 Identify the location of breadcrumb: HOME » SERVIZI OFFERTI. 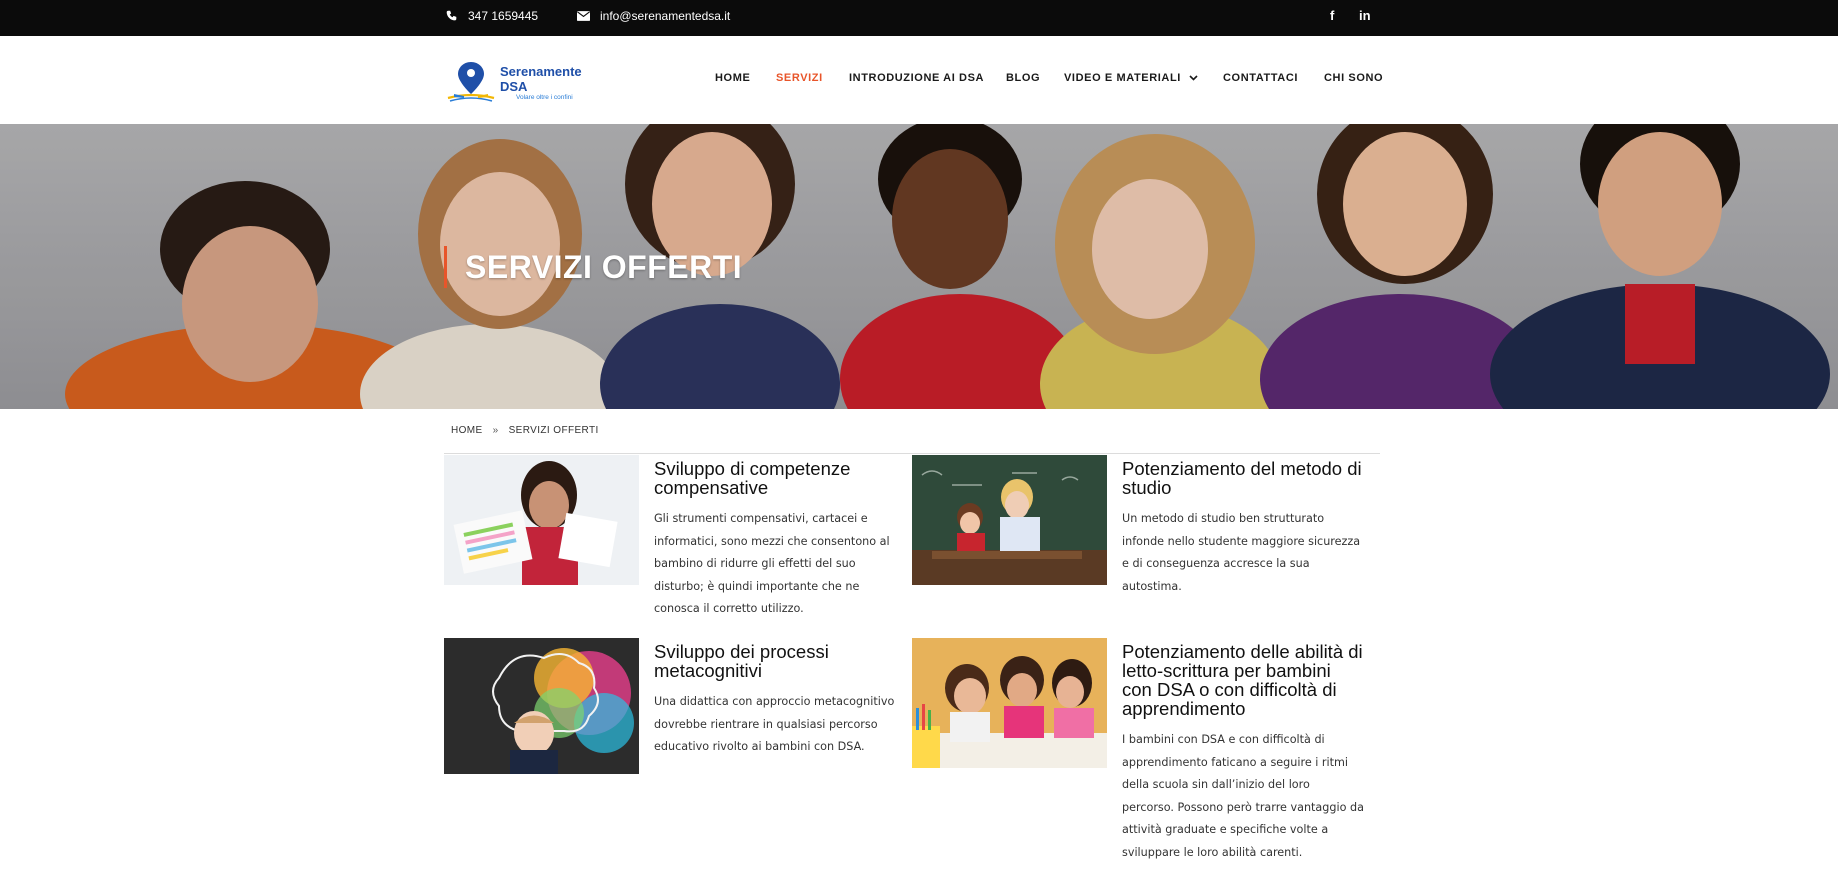
(525, 430).